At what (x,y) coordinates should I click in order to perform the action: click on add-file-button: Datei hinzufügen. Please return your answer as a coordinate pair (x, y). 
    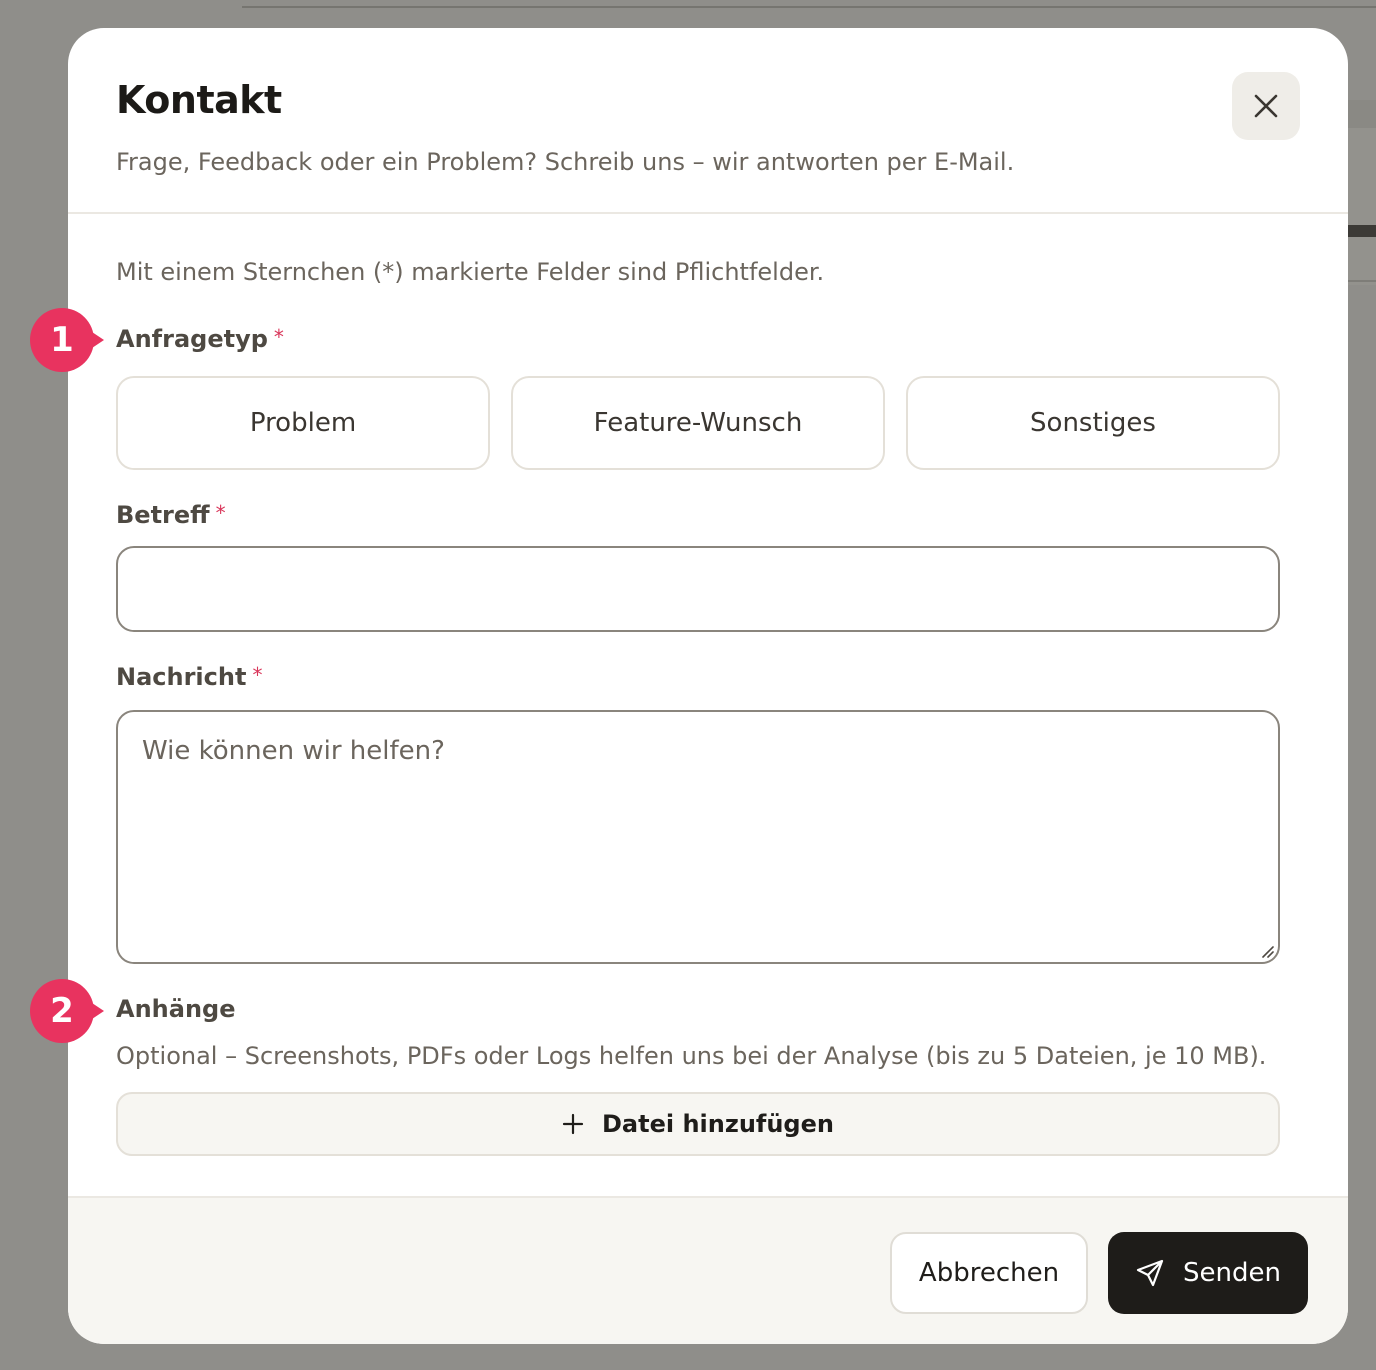
    Looking at the image, I should click on (698, 1124).